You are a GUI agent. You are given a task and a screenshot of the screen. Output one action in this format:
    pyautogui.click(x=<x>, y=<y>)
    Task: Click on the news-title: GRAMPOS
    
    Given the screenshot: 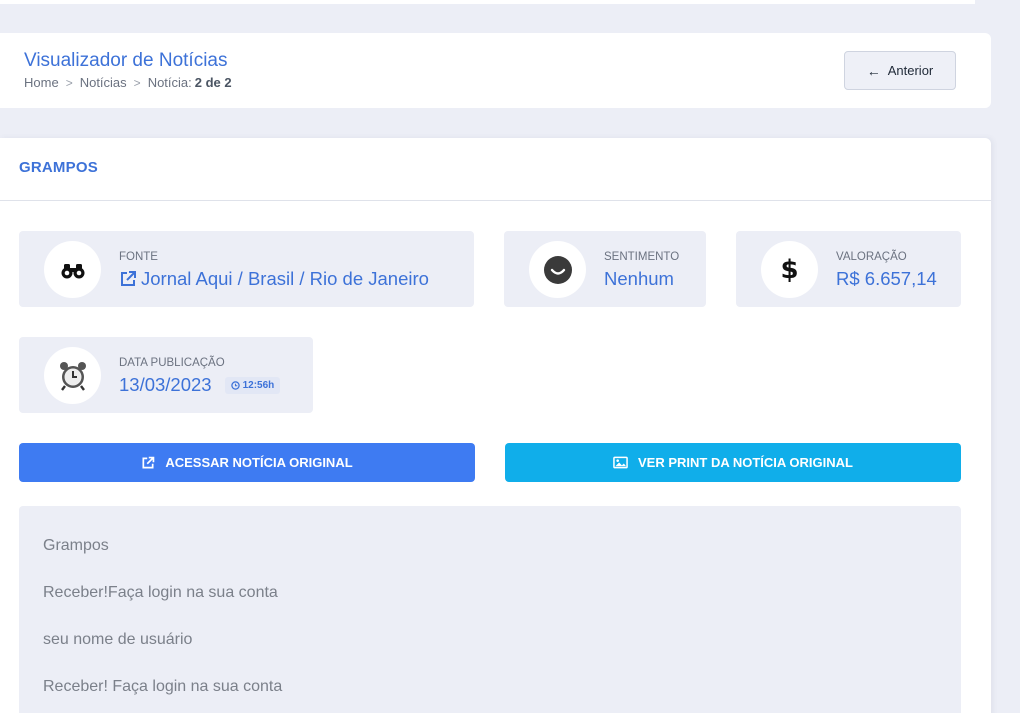 What is the action you would take?
    pyautogui.click(x=58, y=167)
    